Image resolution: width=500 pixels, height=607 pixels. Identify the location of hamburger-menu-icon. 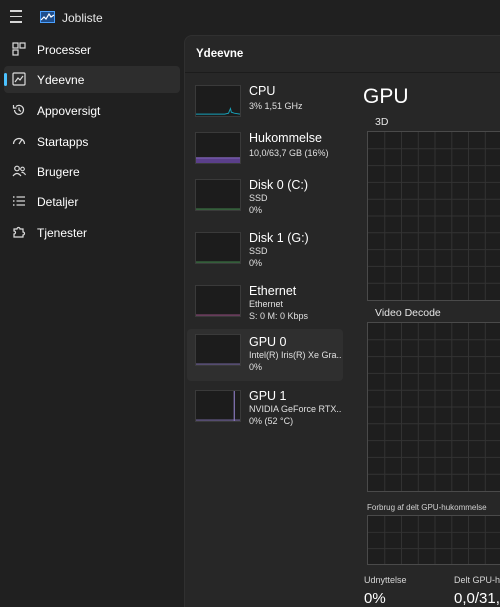
(18, 18).